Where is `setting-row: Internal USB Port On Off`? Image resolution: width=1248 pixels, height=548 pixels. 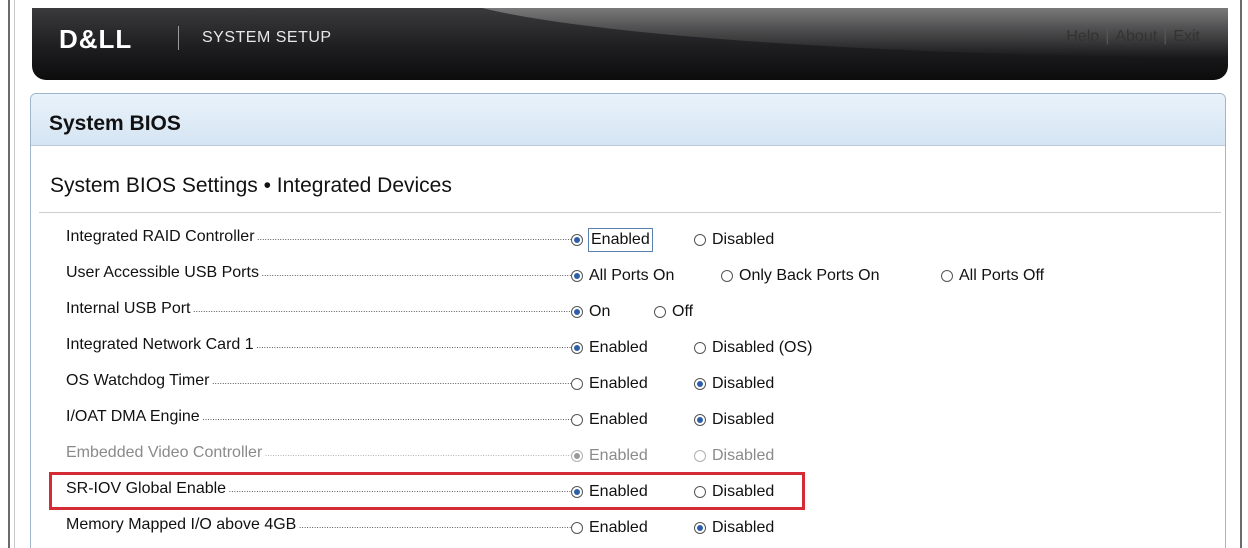
setting-row: Internal USB Port On Off is located at coordinates (626, 312).